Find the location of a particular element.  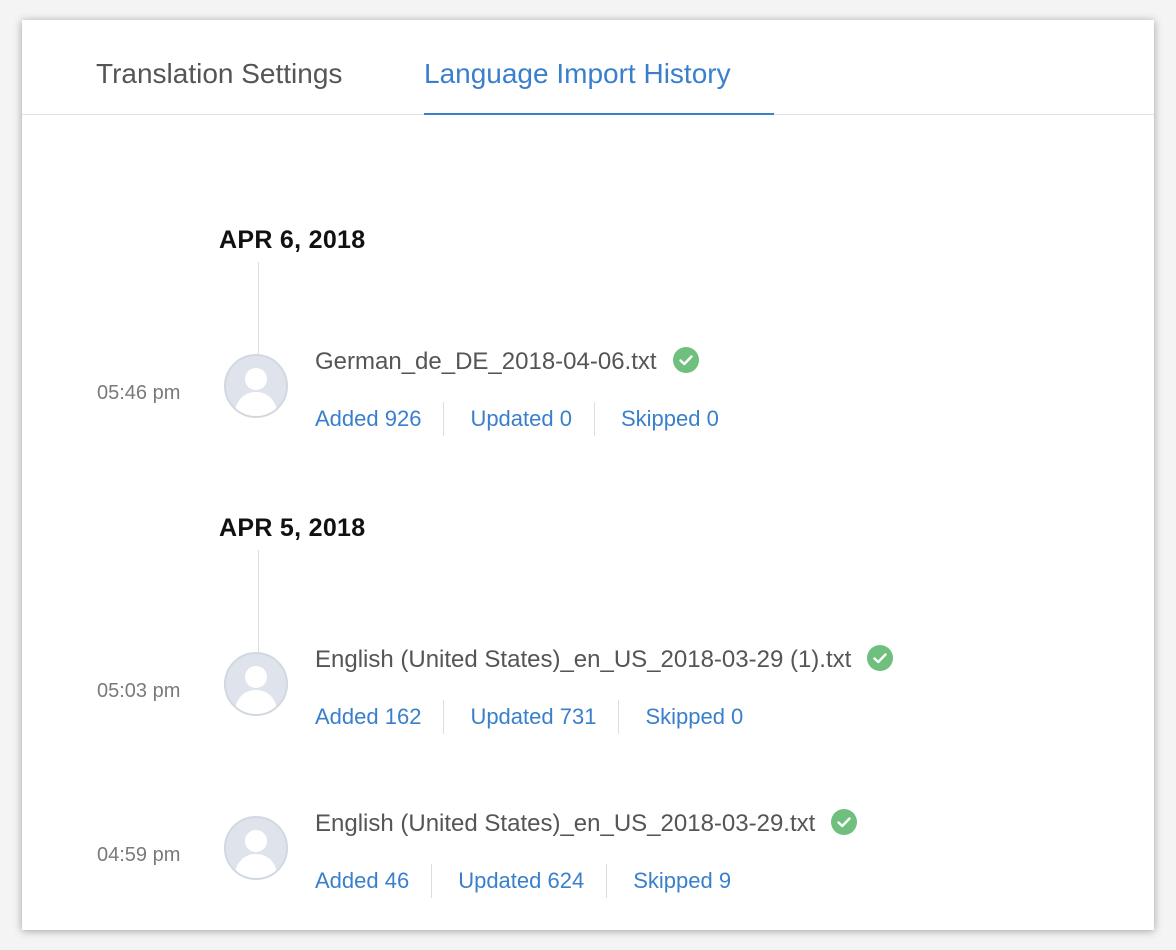

added-count-link: Added 162 is located at coordinates (368, 717).